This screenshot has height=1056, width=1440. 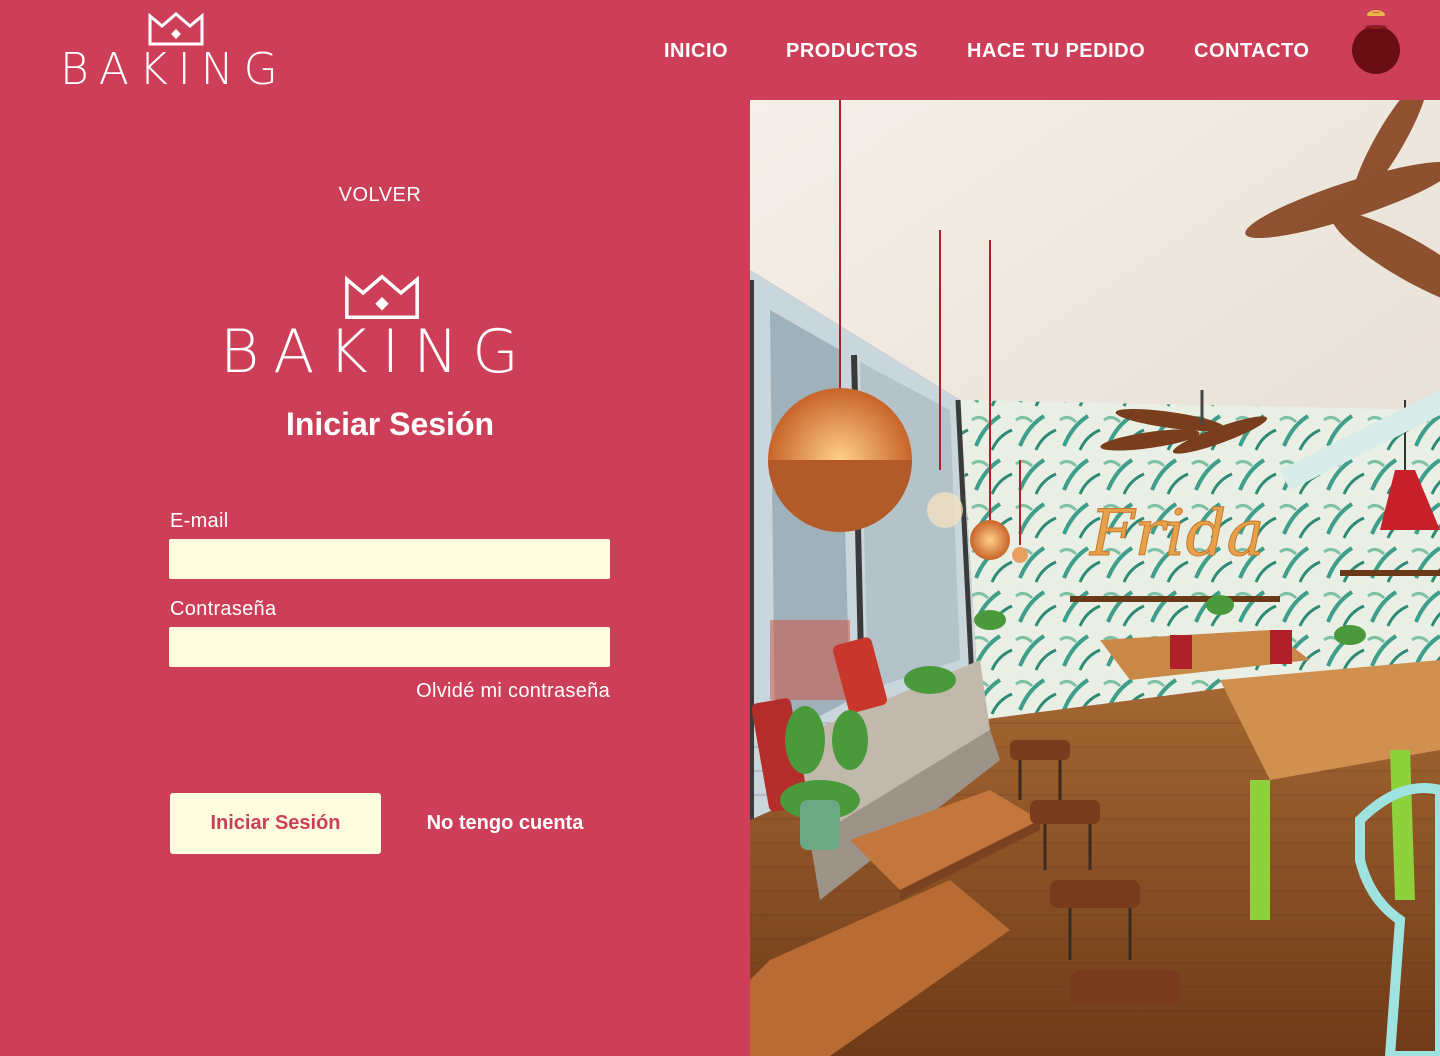 I want to click on login-button: Iniciar Sesión, so click(x=275, y=823).